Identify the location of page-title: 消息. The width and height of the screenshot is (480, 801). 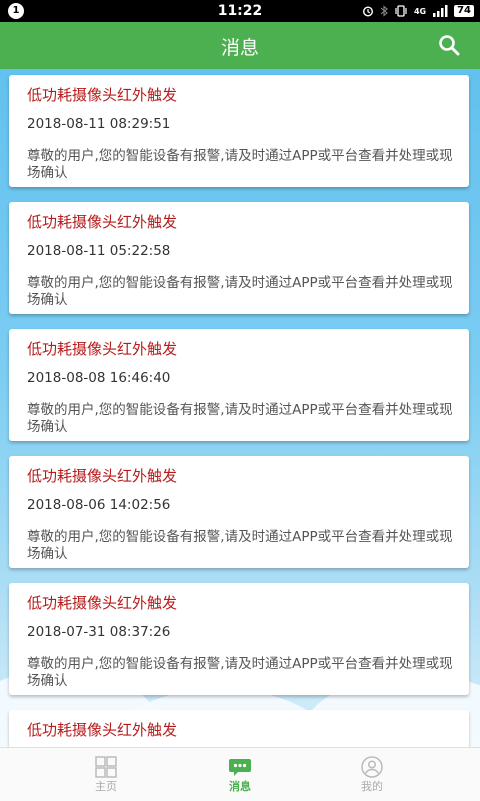
(239, 48).